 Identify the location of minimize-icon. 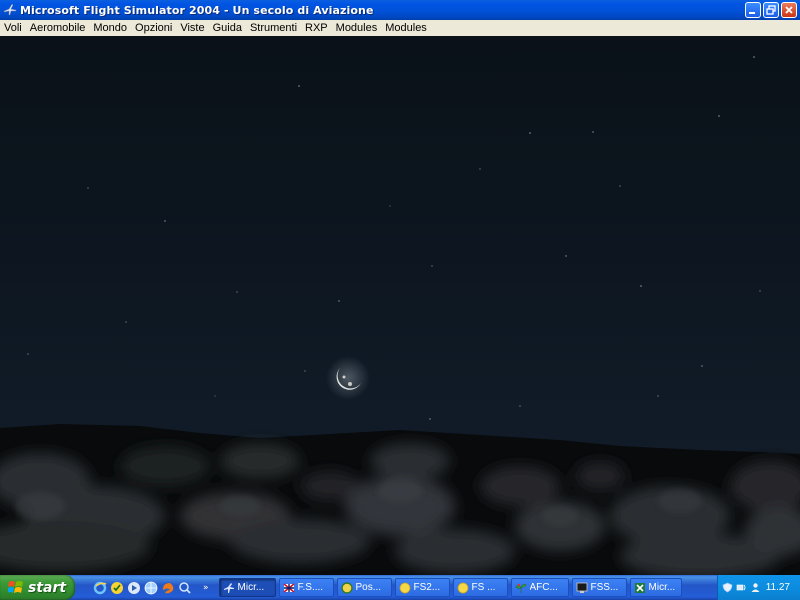
(752, 13).